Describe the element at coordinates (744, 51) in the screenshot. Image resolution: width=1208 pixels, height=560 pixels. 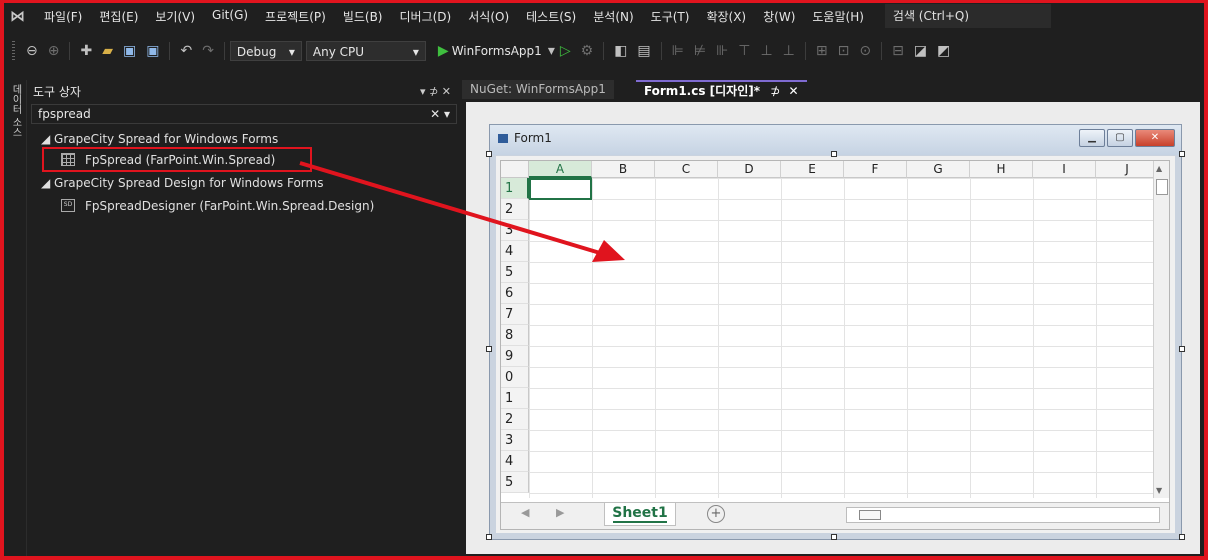
I see `align-tops-icon: ⊤` at that location.